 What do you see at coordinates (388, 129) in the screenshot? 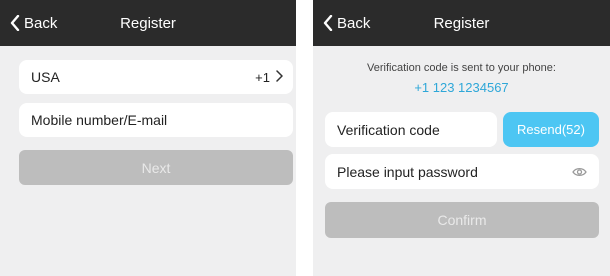
I see `verification-code-placeholder: Verification code` at bounding box center [388, 129].